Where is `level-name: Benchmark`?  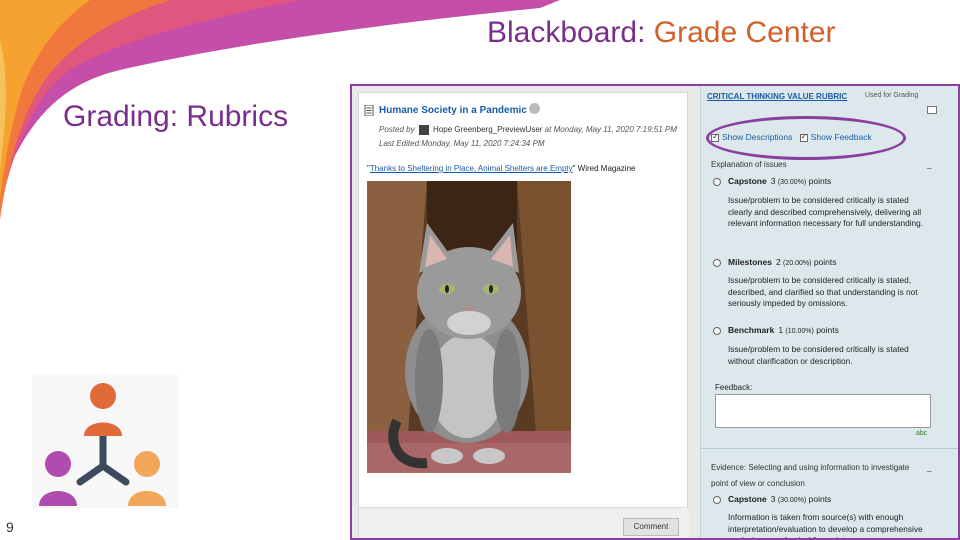
level-name: Benchmark is located at coordinates (751, 330).